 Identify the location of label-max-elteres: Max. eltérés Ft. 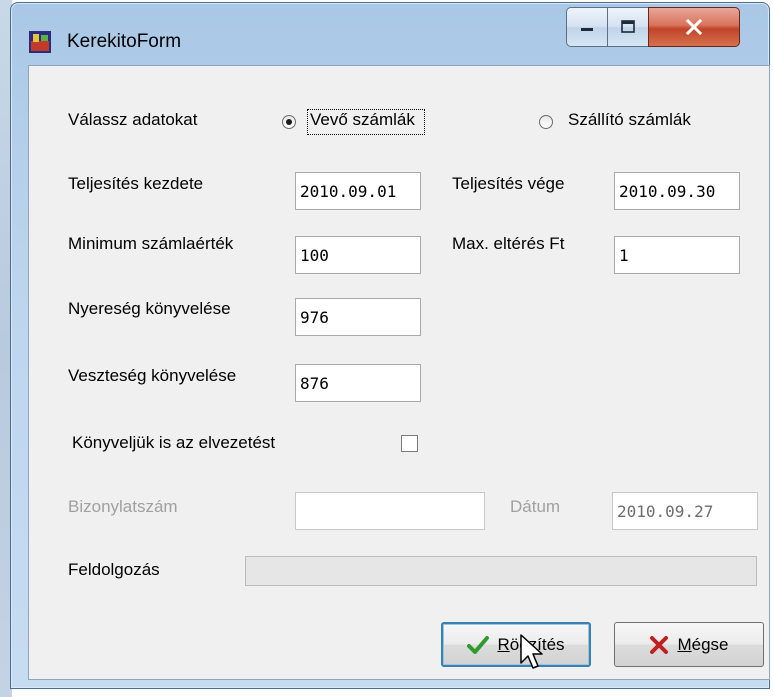
(508, 243).